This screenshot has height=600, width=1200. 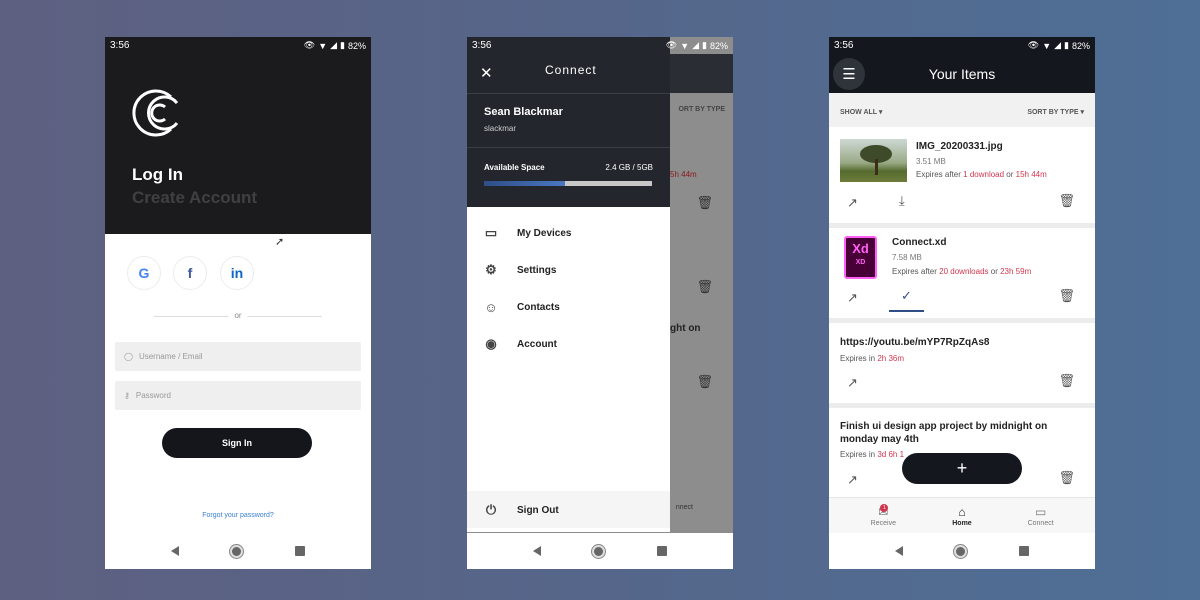 What do you see at coordinates (544, 233) in the screenshot?
I see `menu-label: My Devices` at bounding box center [544, 233].